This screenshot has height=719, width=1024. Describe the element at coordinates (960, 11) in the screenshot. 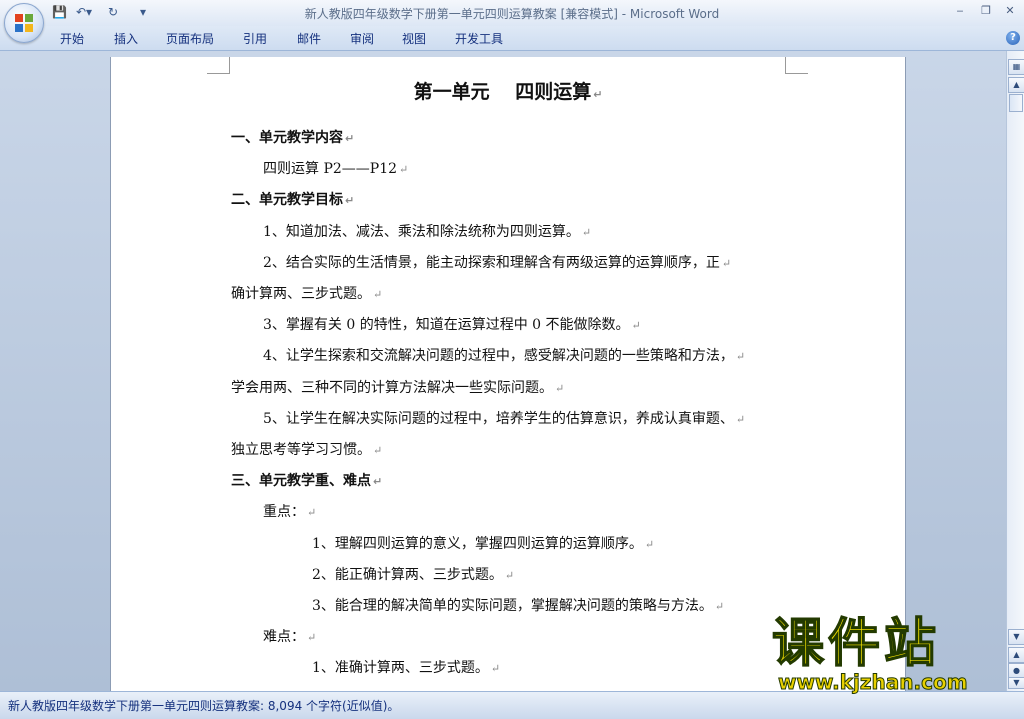

I see `minimize-icon: ‒` at that location.